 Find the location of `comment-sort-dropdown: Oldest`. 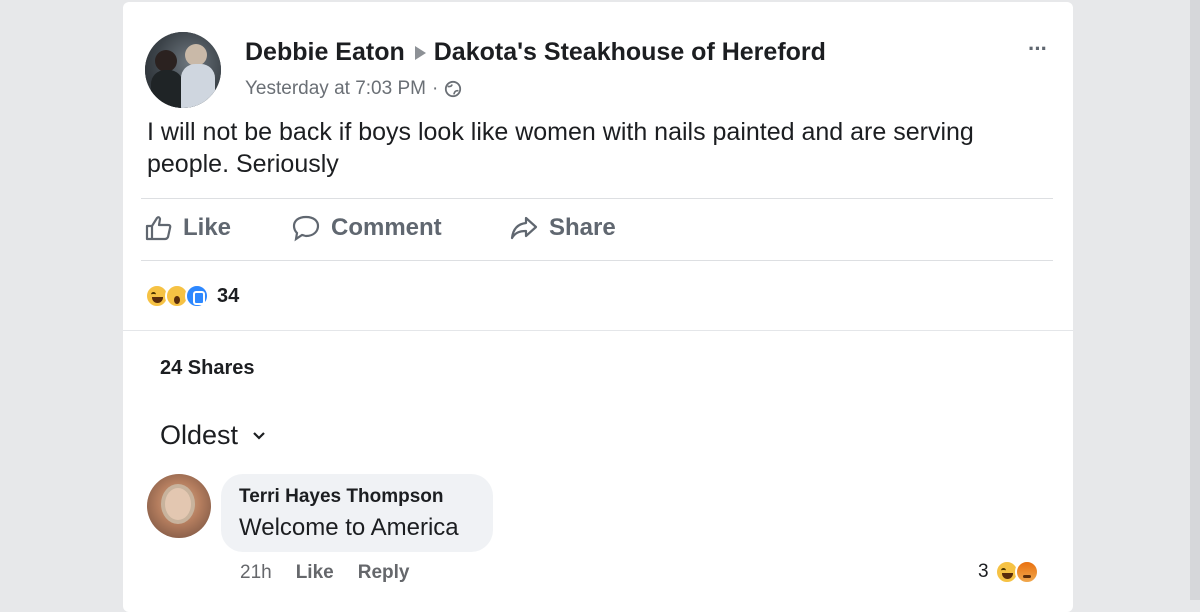

comment-sort-dropdown: Oldest is located at coordinates (213, 435).